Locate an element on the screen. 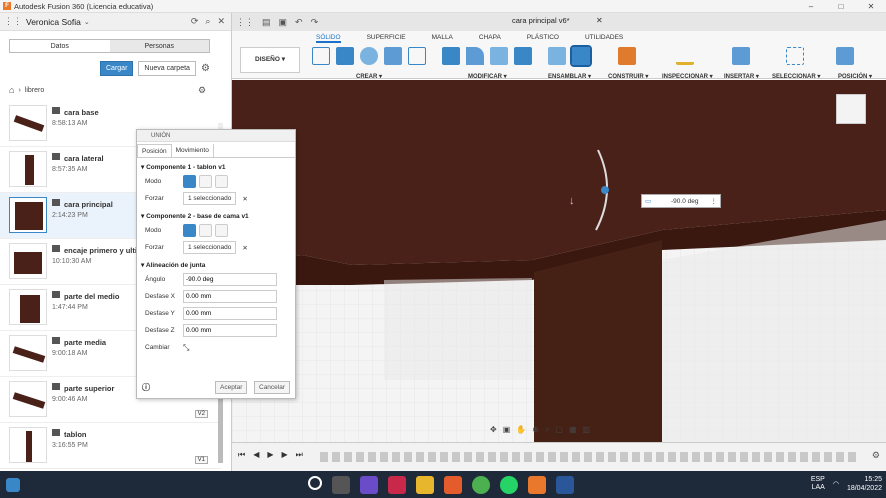 This screenshot has height=498, width=886. wifi-icon: ◠ is located at coordinates (836, 484).